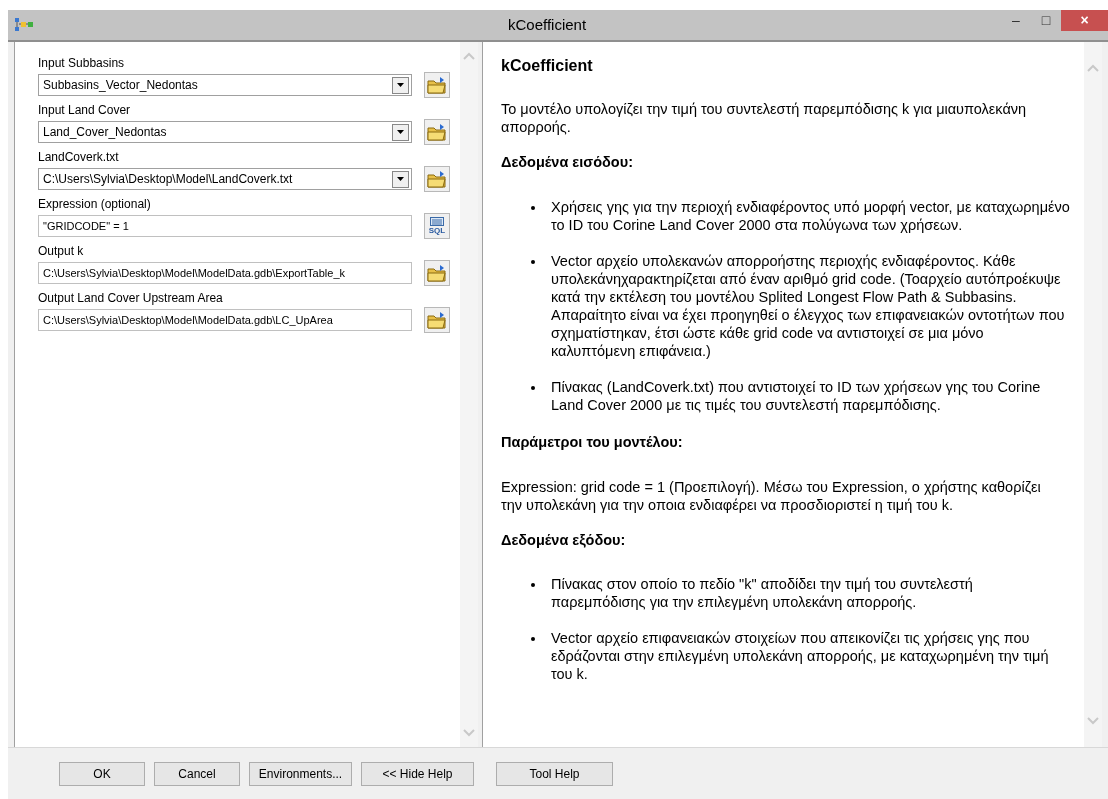  Describe the element at coordinates (197, 773) in the screenshot. I see `cancel-button: Cancel` at that location.